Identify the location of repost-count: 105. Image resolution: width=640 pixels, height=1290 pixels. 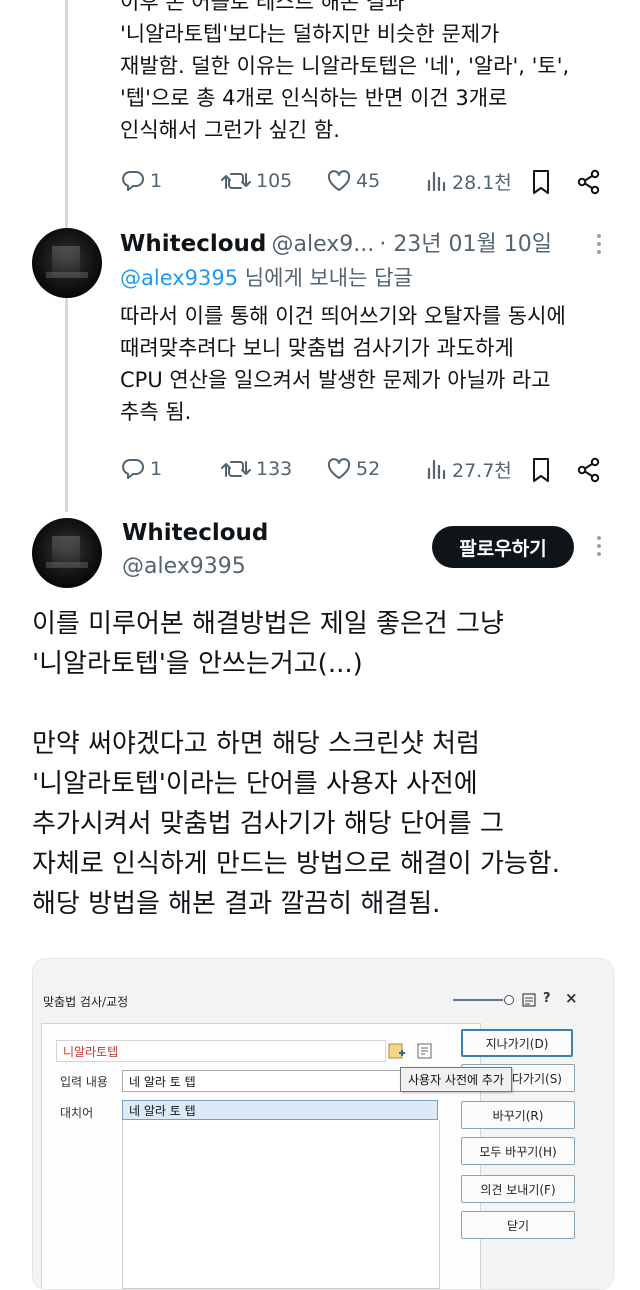
(274, 181).